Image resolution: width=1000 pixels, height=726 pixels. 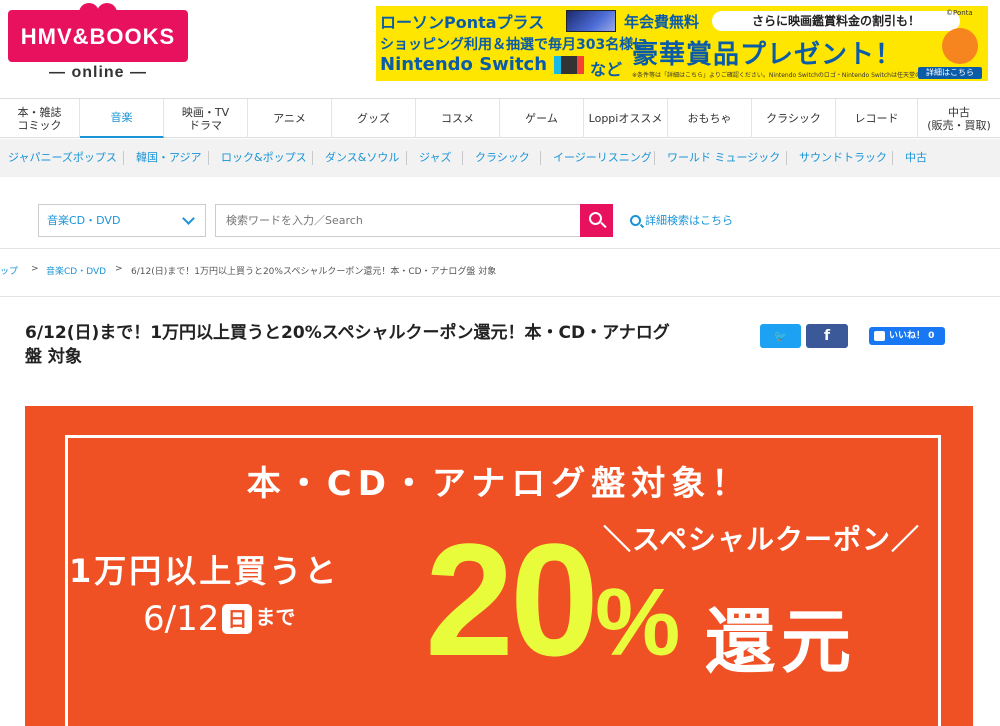 What do you see at coordinates (84, 220) in the screenshot?
I see `category-select-value: 音楽CD・DVD` at bounding box center [84, 220].